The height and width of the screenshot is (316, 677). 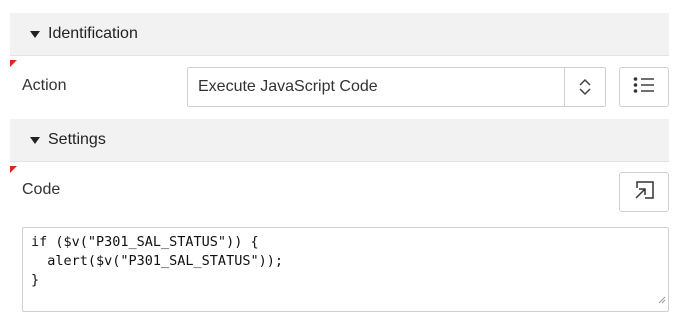 I want to click on list-icon, so click(x=644, y=87).